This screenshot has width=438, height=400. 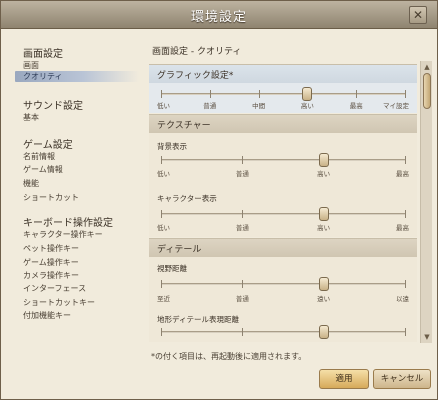 What do you see at coordinates (43, 169) in the screenshot?
I see `sidebar-item-game-info: ゲーム情報` at bounding box center [43, 169].